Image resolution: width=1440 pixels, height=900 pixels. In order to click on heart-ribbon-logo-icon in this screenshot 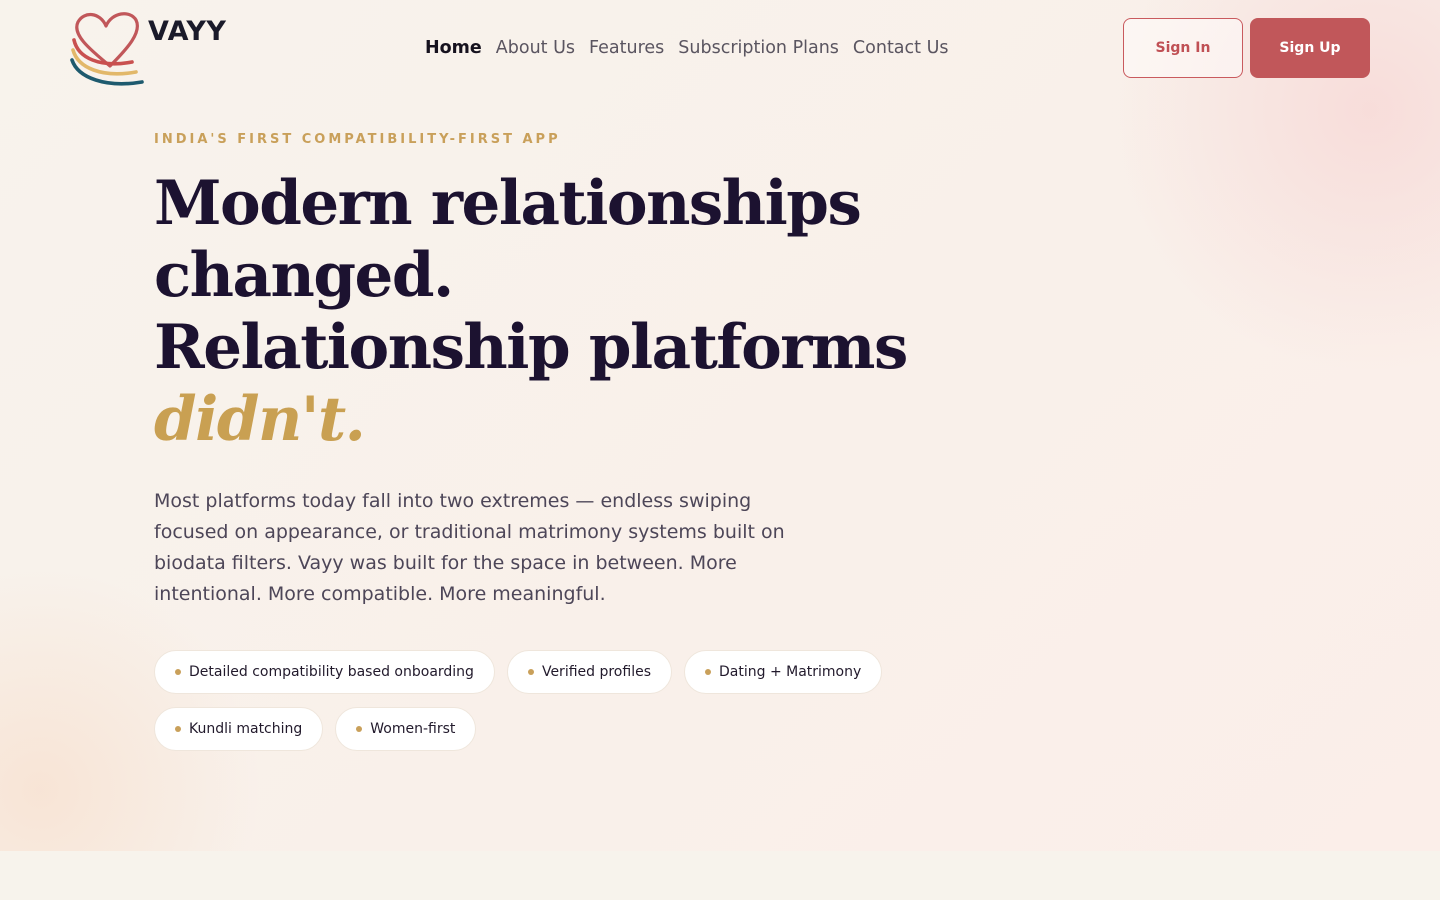, I will do `click(107, 49)`.